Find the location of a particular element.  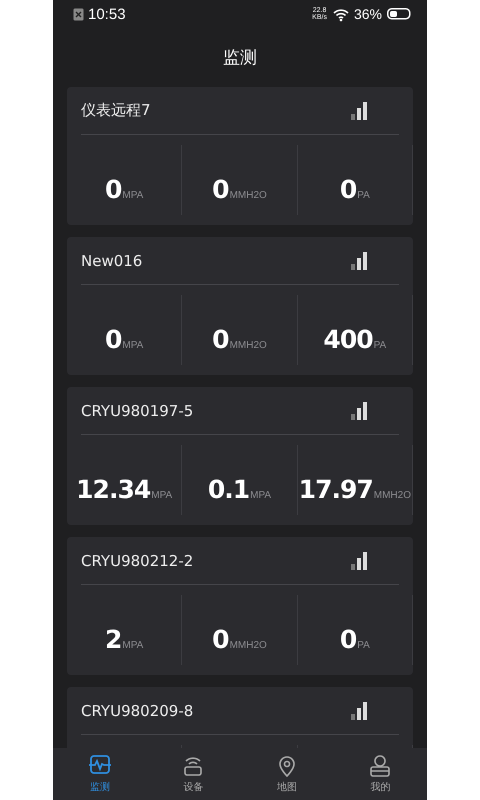

device-name: 仪表远程7 is located at coordinates (116, 110).